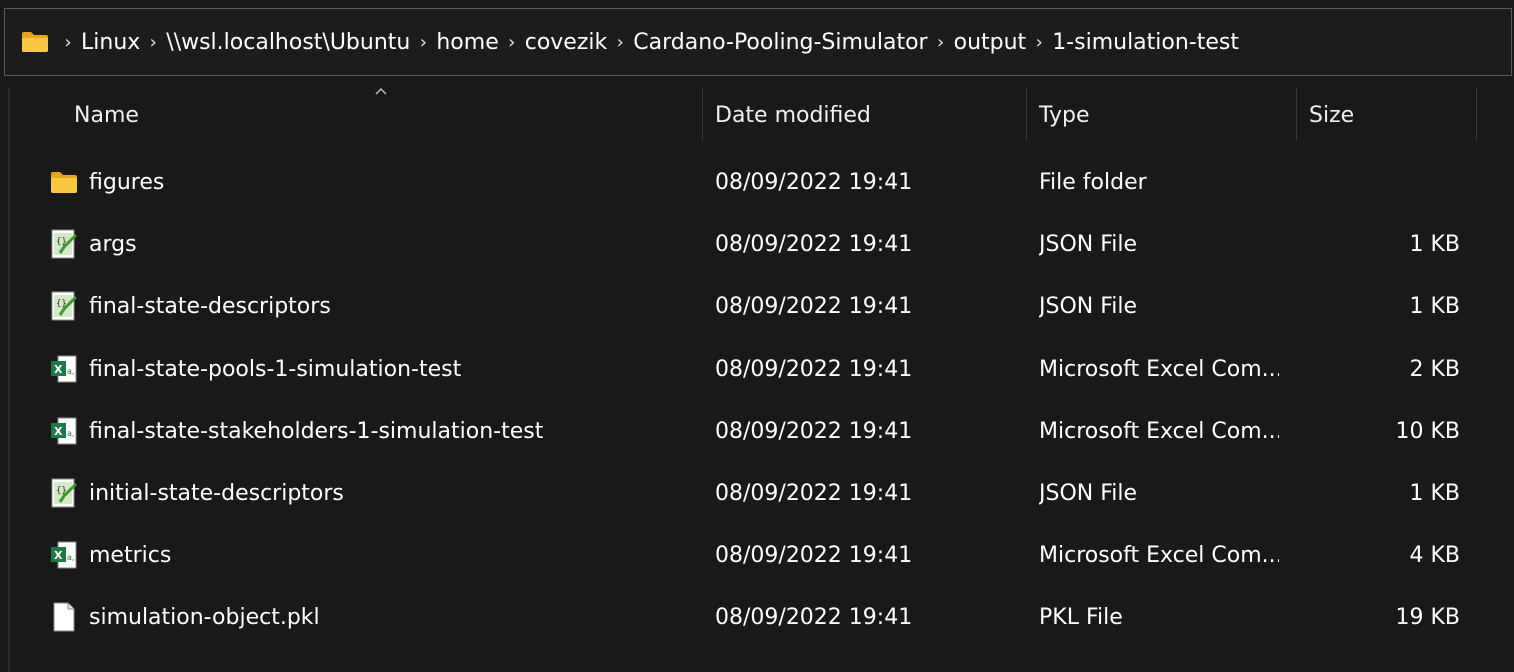  I want to click on file-name: args, so click(113, 244).